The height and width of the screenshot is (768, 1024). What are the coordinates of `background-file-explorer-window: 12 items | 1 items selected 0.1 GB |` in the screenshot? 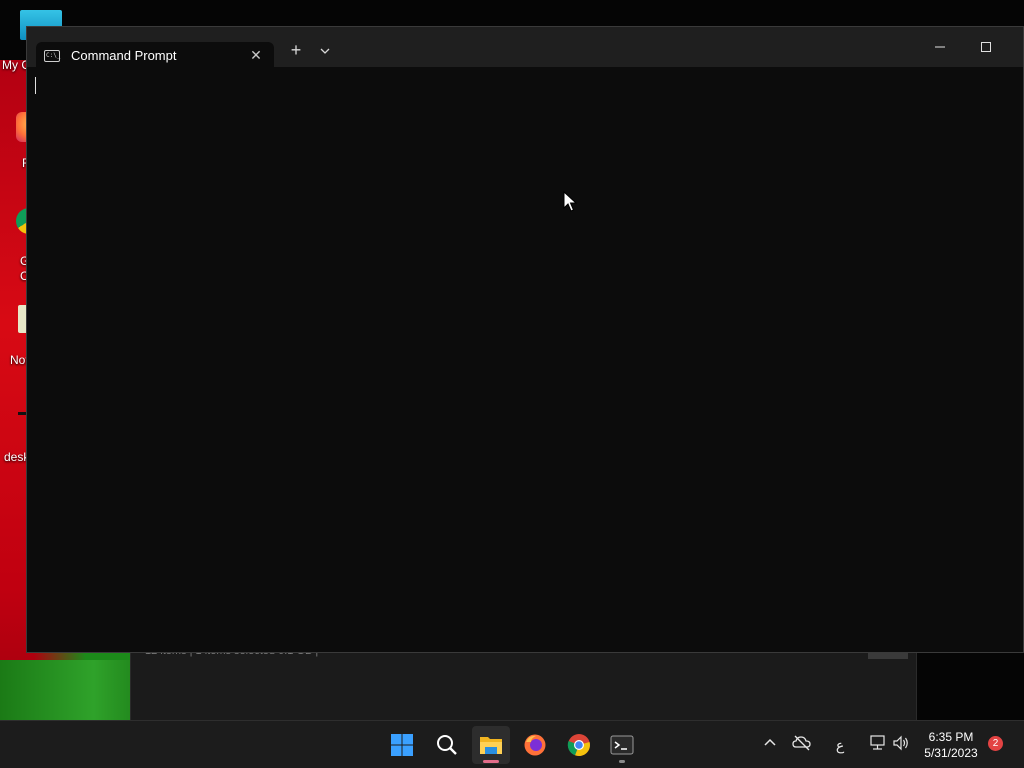 It's located at (523, 681).